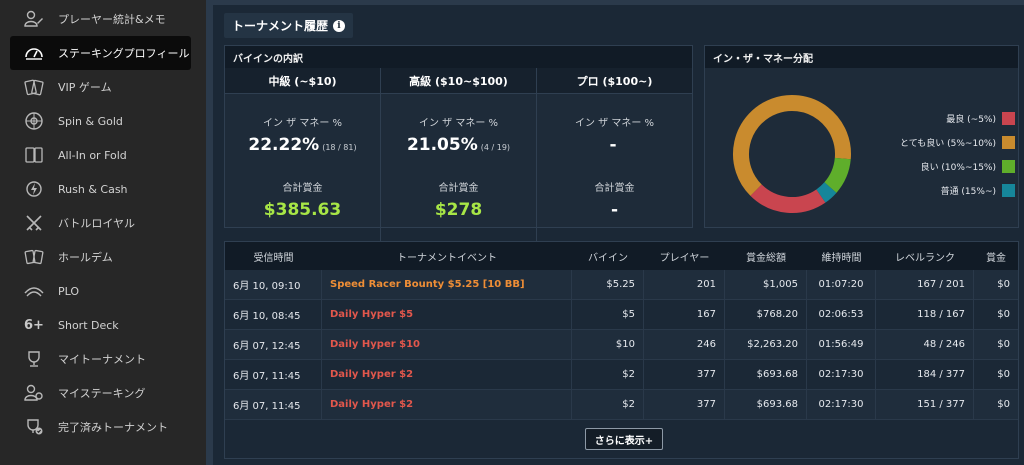 The image size is (1024, 465). What do you see at coordinates (100, 291) in the screenshot?
I see `sidebar-item-plo: PLO` at bounding box center [100, 291].